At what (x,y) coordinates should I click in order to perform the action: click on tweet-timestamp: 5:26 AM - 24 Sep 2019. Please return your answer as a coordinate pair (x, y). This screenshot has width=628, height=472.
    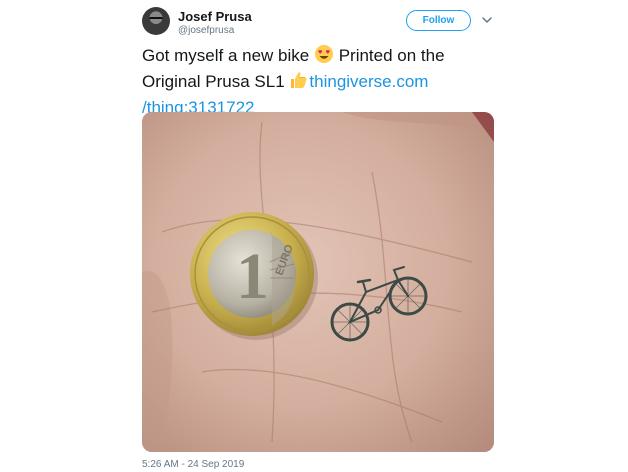
    Looking at the image, I should click on (193, 464).